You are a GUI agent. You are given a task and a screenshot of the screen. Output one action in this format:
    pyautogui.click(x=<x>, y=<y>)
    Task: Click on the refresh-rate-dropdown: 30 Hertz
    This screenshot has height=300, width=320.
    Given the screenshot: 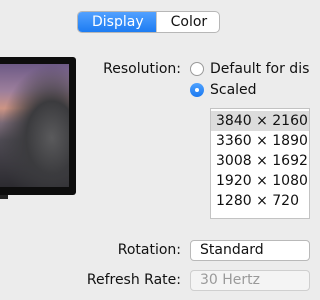 What is the action you would take?
    pyautogui.click(x=250, y=280)
    